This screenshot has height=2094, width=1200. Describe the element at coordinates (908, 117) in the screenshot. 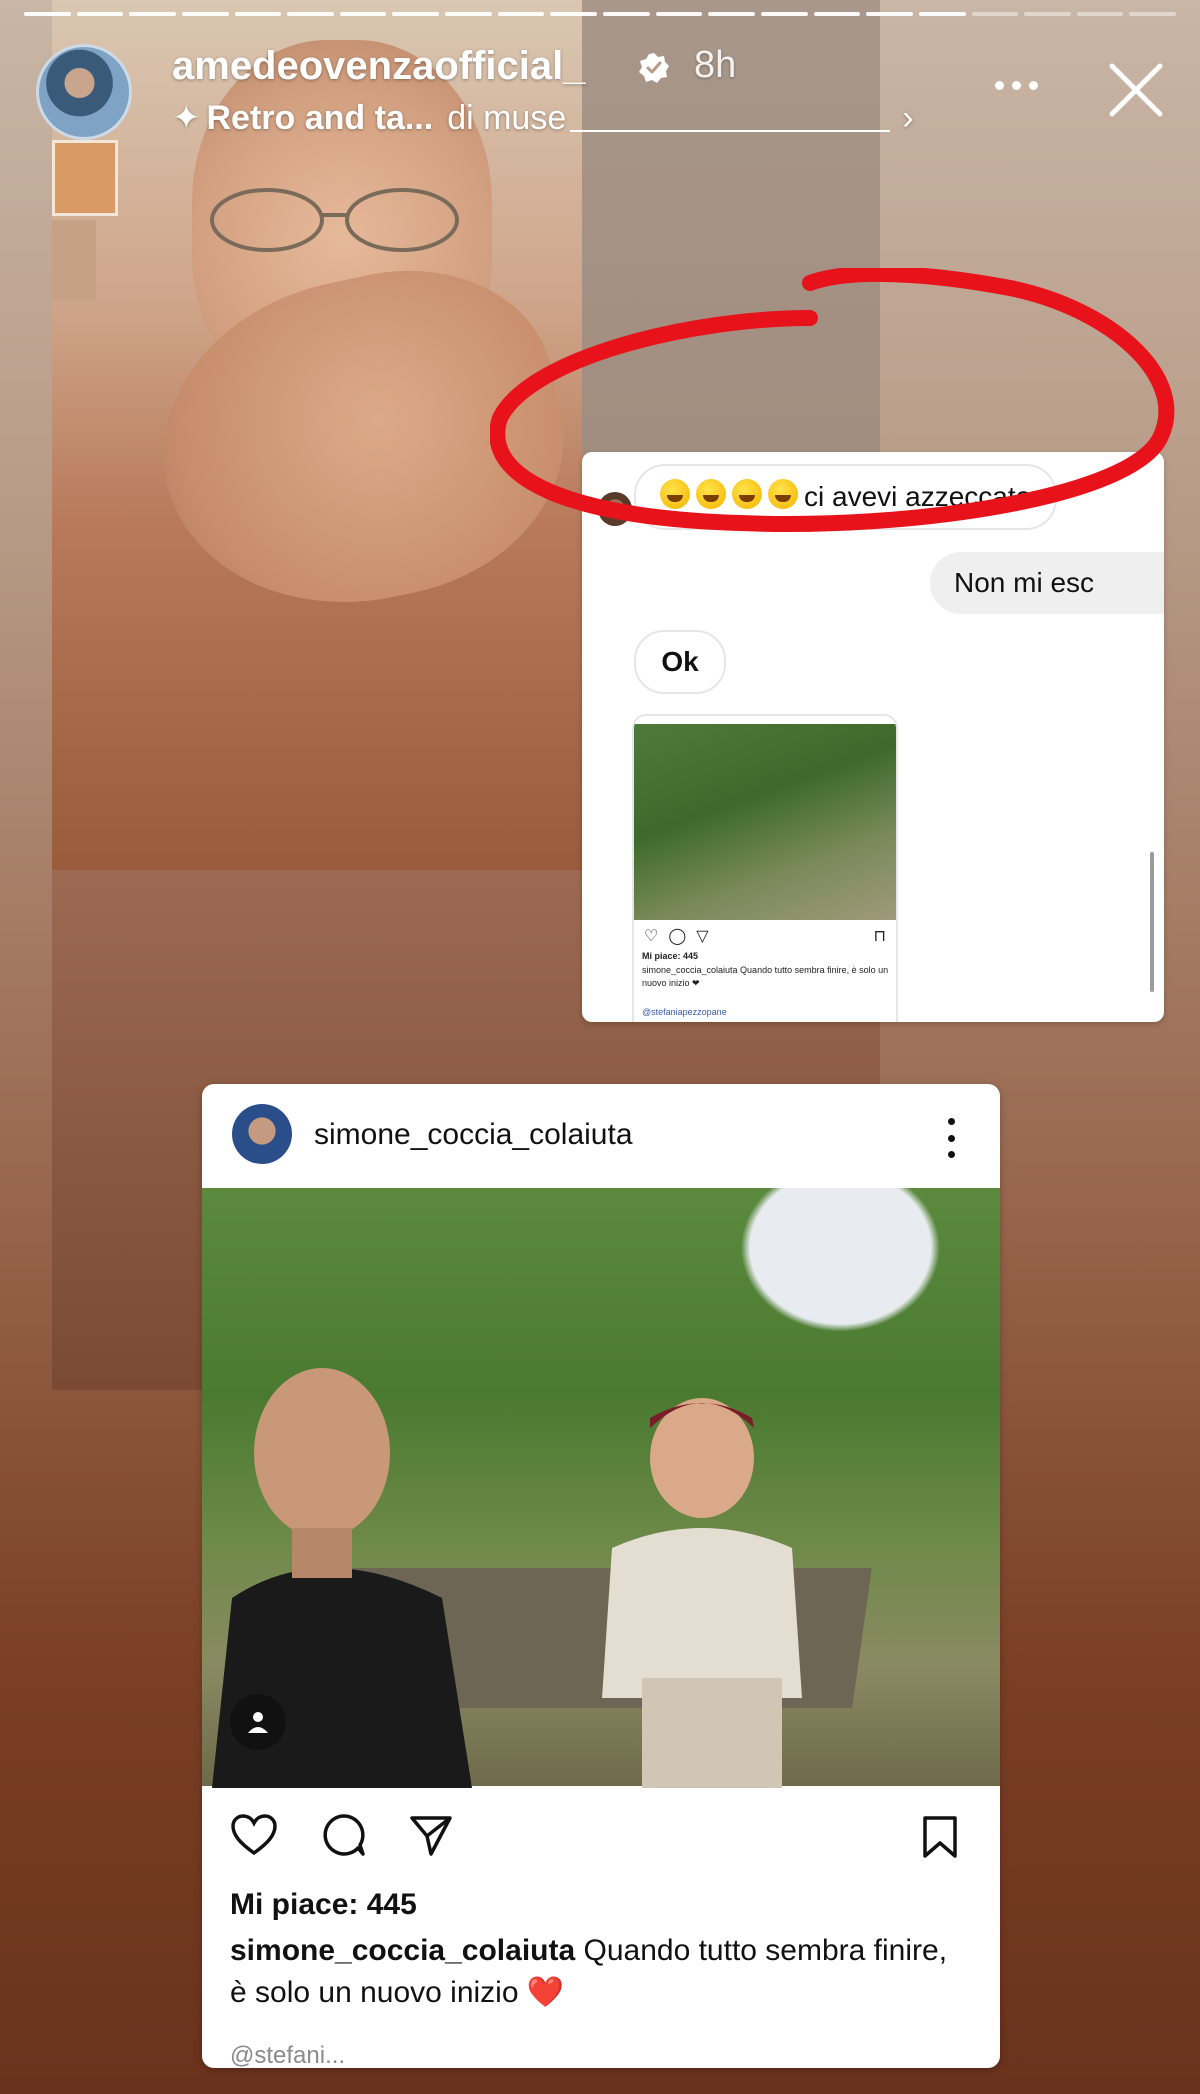

I see `chevron-right-icon: ›` at that location.